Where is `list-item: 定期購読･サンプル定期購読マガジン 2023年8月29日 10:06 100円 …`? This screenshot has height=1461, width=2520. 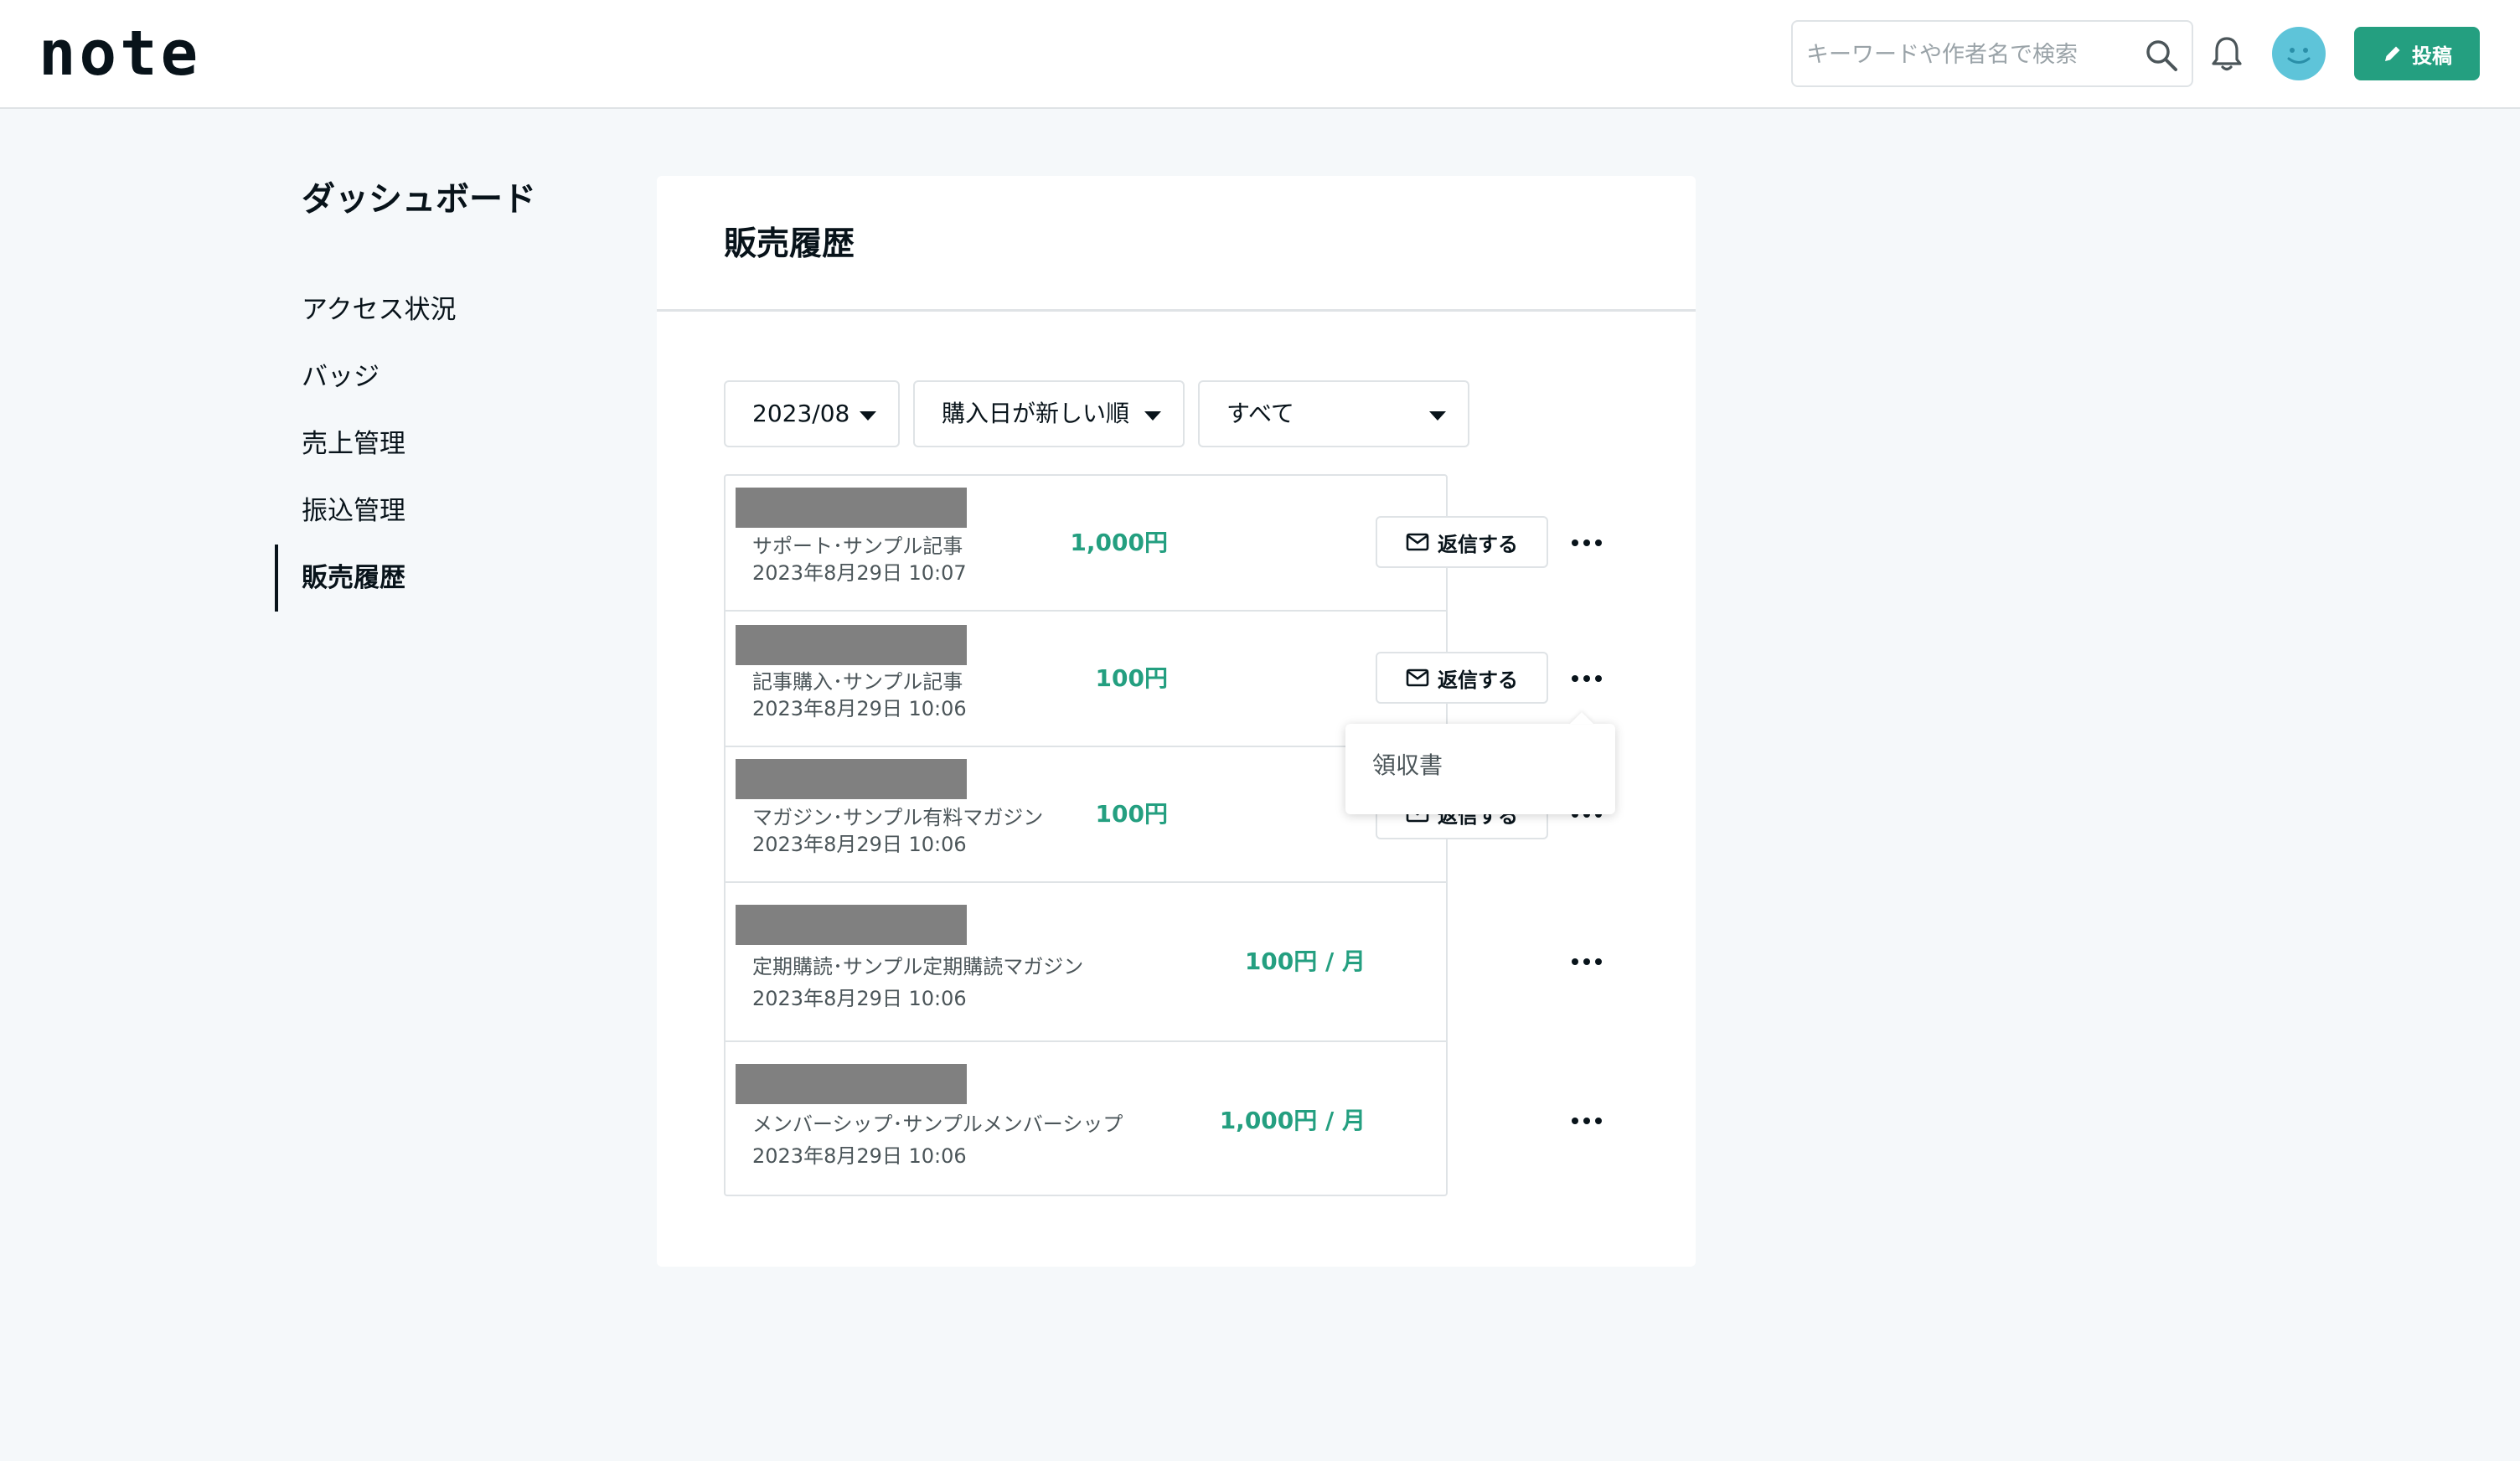
list-item: 定期購読･サンプル定期購読マガジン 2023年8月29日 10:06 100円 … is located at coordinates (1164, 963).